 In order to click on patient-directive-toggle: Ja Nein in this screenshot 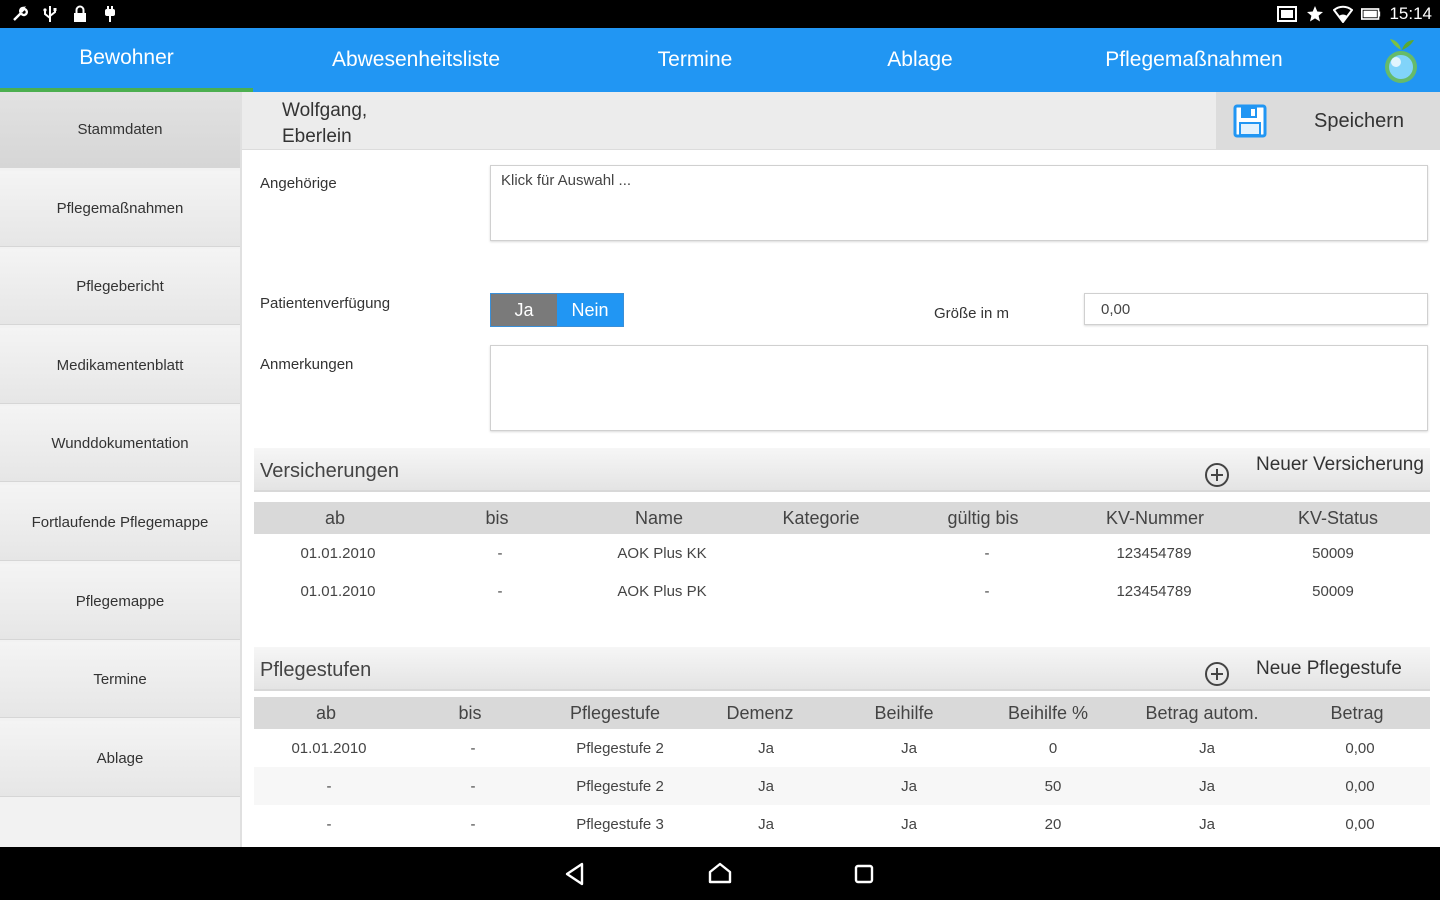, I will do `click(557, 310)`.